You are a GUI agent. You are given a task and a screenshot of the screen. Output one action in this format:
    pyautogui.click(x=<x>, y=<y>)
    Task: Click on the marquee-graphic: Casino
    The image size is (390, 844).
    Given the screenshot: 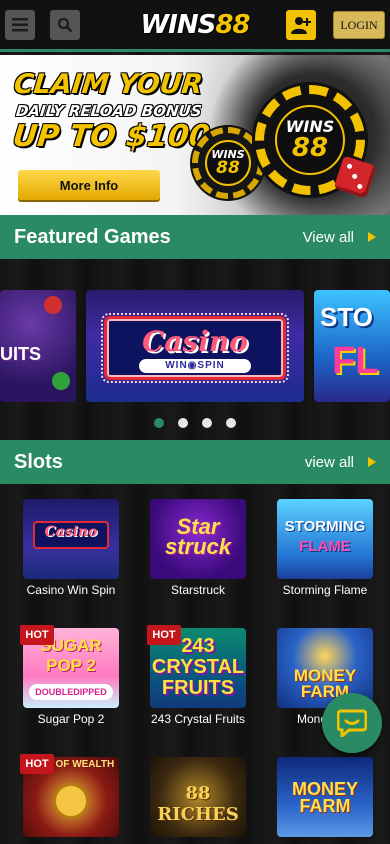 What is the action you would take?
    pyautogui.click(x=71, y=535)
    